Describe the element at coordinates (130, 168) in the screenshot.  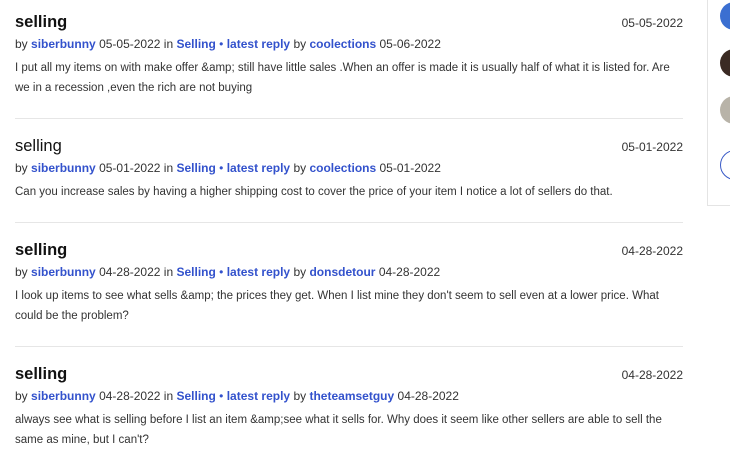
I see `author-date: 05-01-2022` at that location.